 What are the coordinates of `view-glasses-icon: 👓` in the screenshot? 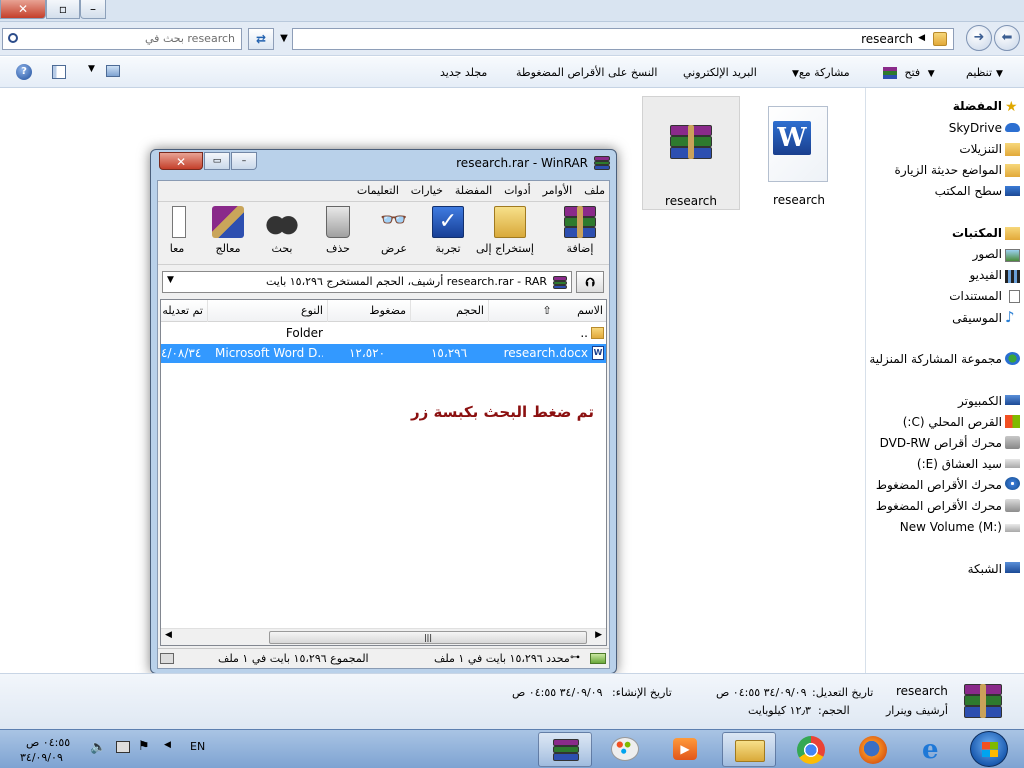 It's located at (394, 220).